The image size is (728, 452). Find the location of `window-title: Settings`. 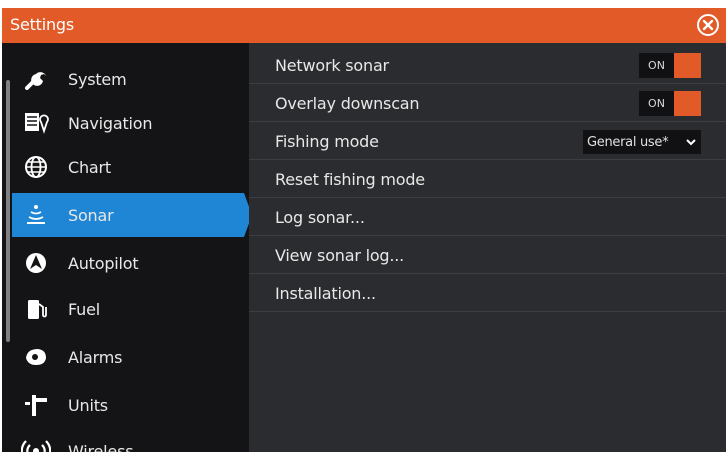

window-title: Settings is located at coordinates (42, 24).